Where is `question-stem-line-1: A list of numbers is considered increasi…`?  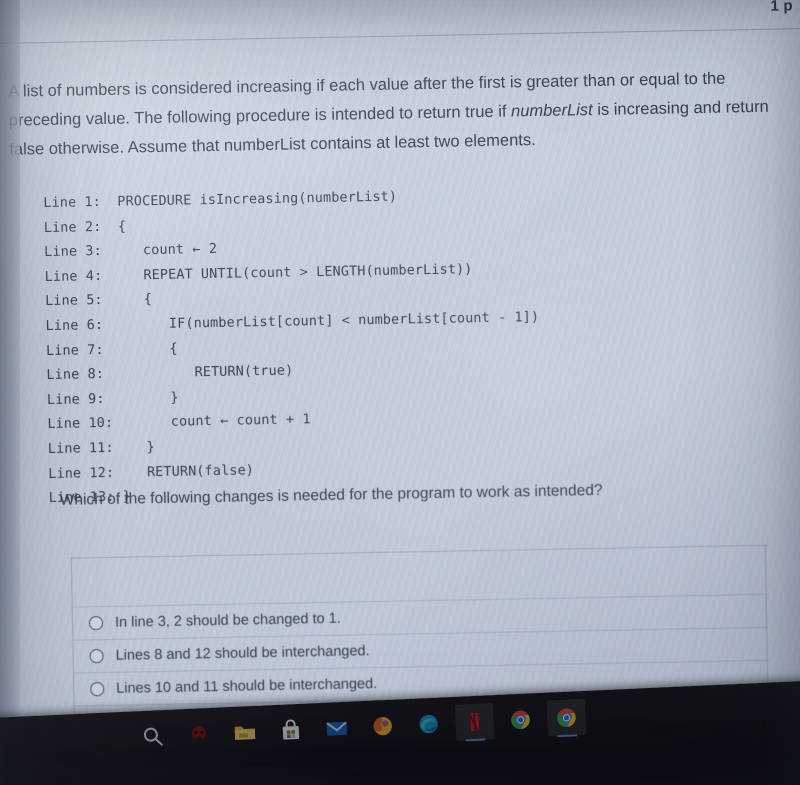
question-stem-line-1: A list of numbers is considered increasi… is located at coordinates (367, 85).